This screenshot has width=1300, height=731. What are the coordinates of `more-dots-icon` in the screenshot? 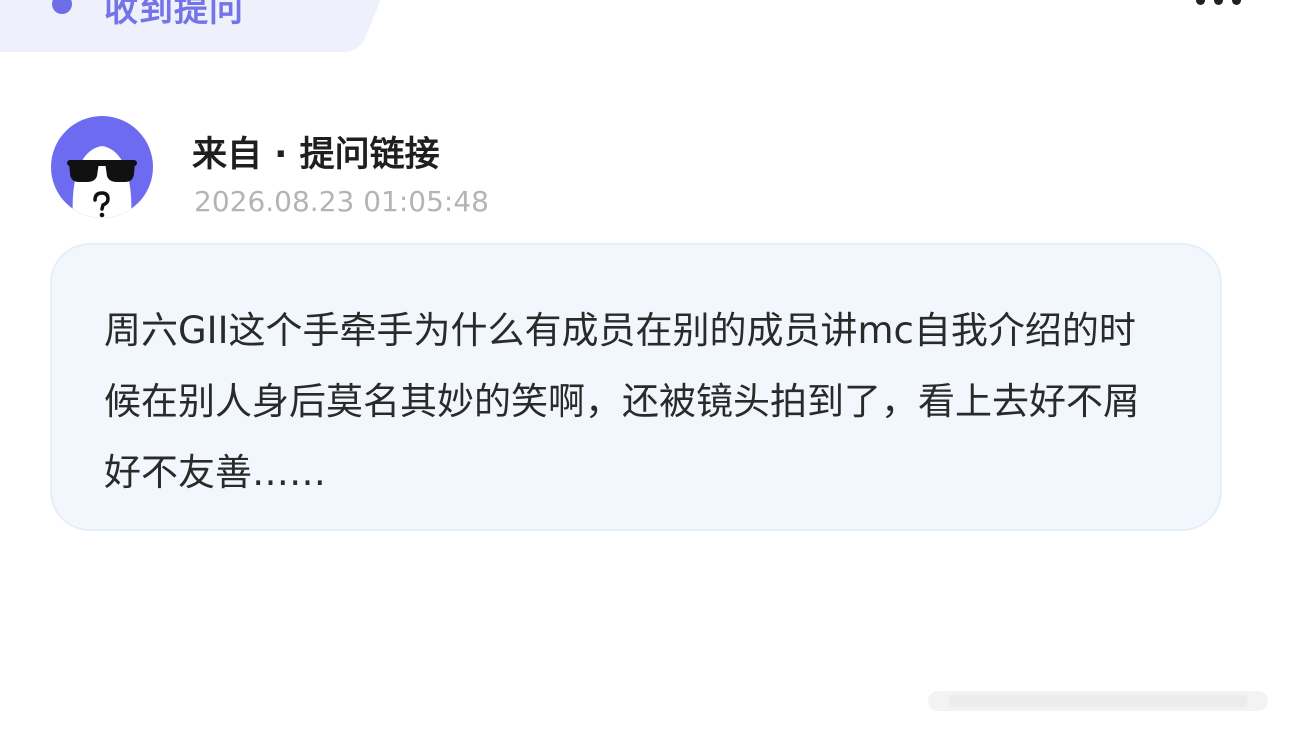 It's located at (1220, 6).